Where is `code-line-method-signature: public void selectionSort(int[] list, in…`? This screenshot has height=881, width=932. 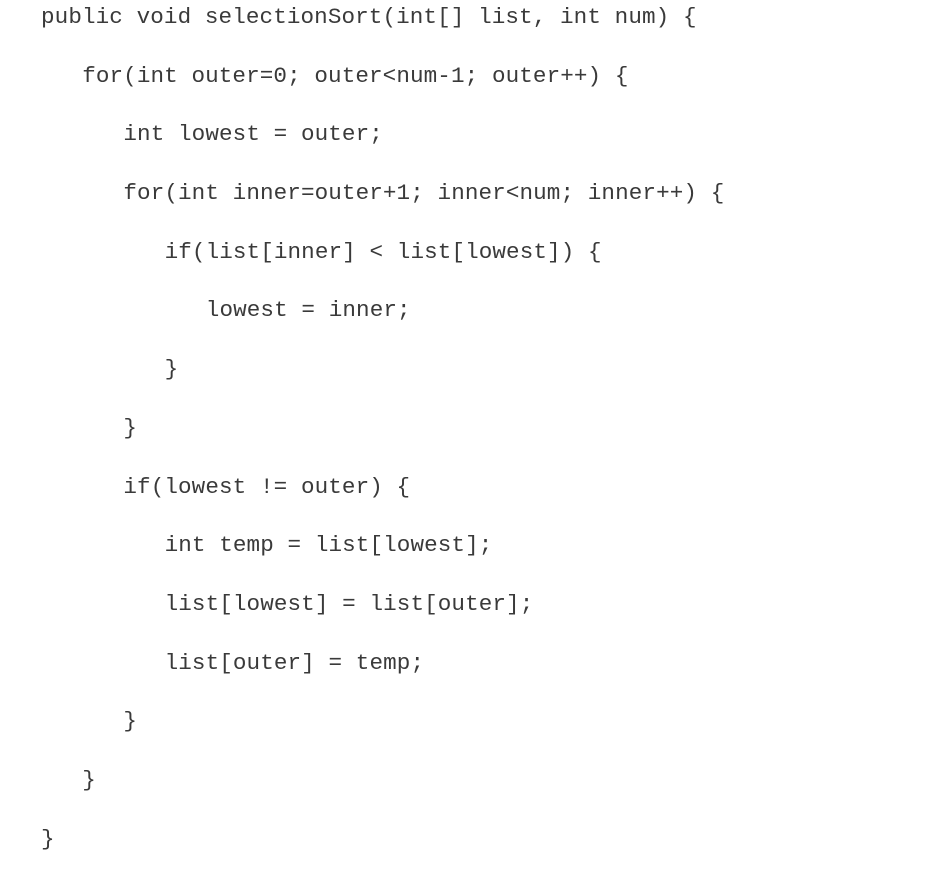 code-line-method-signature: public void selectionSort(int[] list, in… is located at coordinates (369, 17).